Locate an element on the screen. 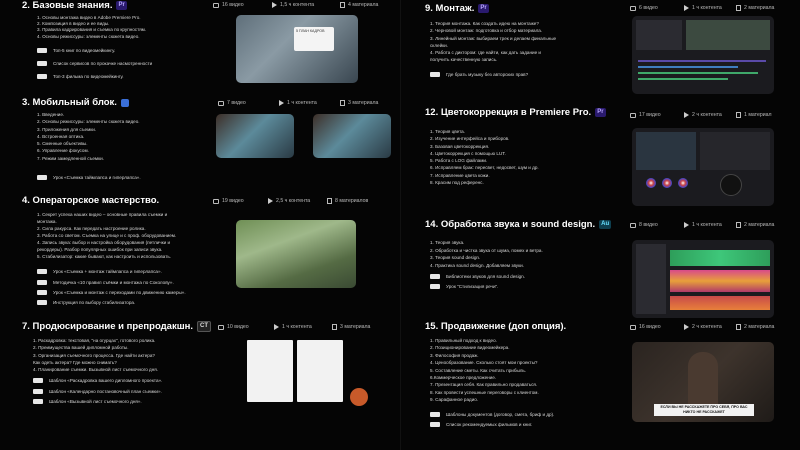 This screenshot has height=450, width=800. premiere-icon: Pr is located at coordinates (121, 5).